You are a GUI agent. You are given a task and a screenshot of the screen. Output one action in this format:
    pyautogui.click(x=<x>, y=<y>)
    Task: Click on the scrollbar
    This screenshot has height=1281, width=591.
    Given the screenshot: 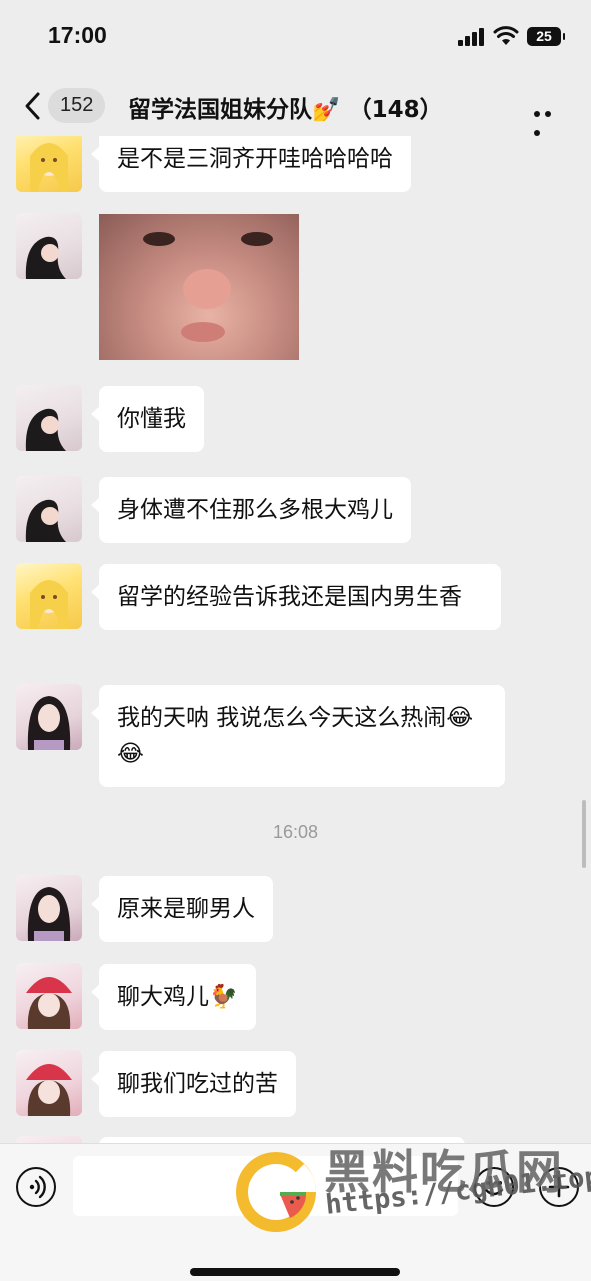 What is the action you would take?
    pyautogui.click(x=584, y=834)
    